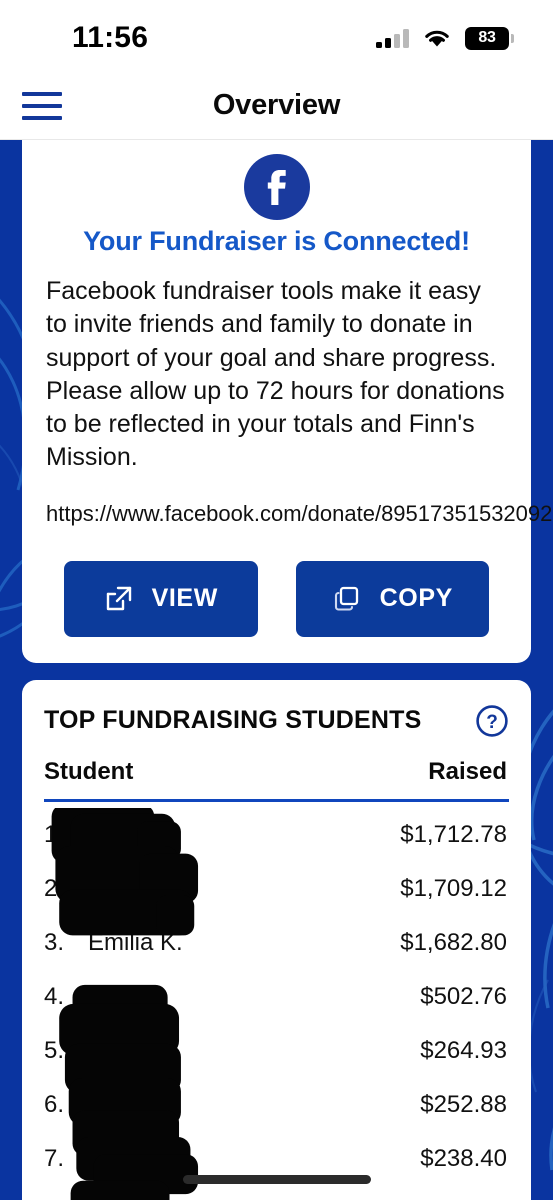 The height and width of the screenshot is (1200, 553). I want to click on student-raised-amount: $1,709.12, so click(453, 888).